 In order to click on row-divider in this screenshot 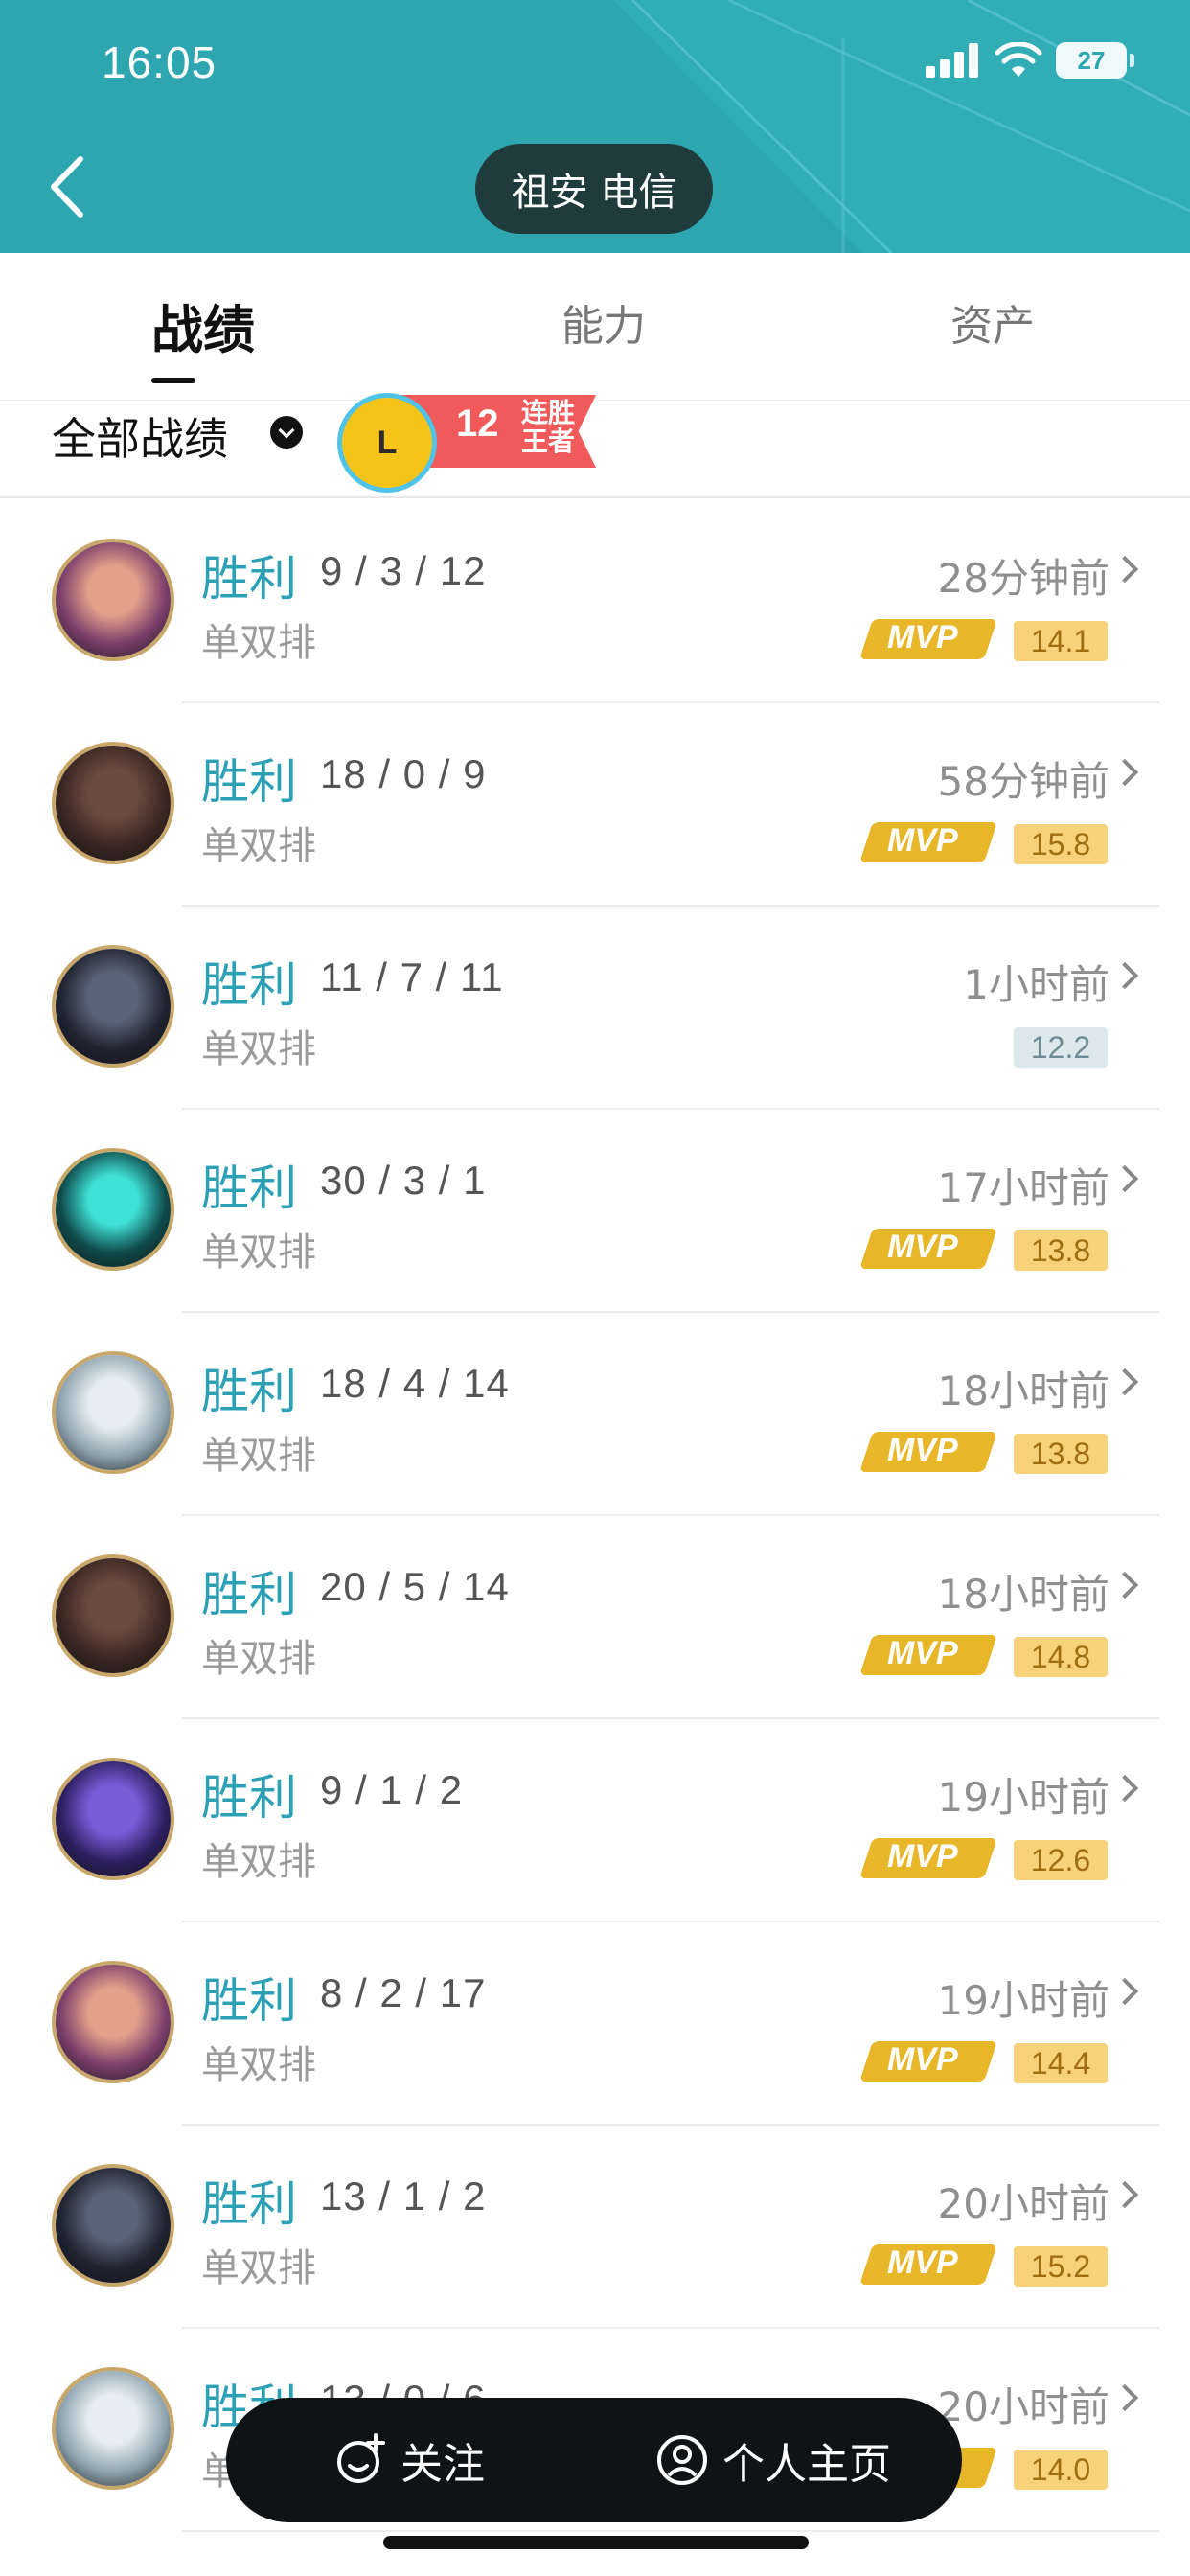, I will do `click(670, 2531)`.